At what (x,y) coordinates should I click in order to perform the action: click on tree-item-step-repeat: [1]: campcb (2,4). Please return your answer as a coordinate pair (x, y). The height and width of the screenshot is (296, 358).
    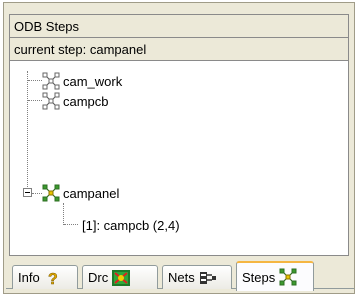
    Looking at the image, I should click on (131, 225).